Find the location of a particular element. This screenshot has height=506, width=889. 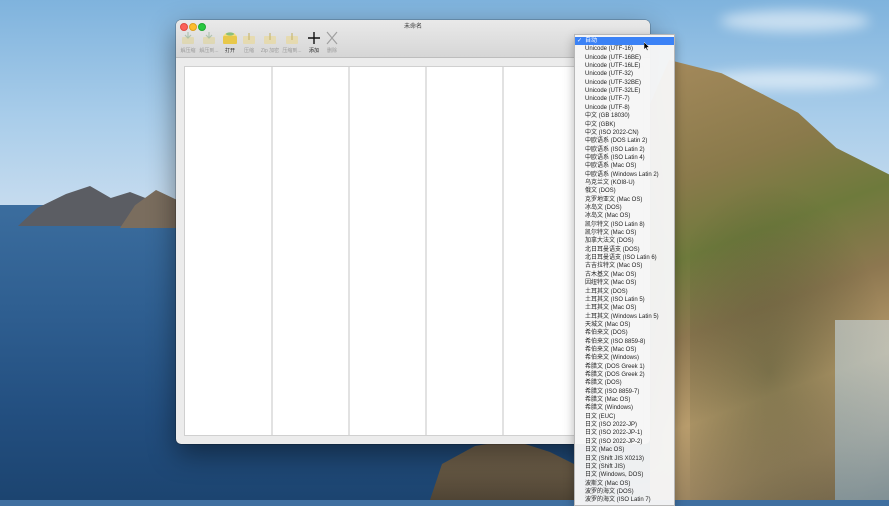

encoding-menu-item-label: 乌克兰文 (KOI8-U) is located at coordinates (610, 182).